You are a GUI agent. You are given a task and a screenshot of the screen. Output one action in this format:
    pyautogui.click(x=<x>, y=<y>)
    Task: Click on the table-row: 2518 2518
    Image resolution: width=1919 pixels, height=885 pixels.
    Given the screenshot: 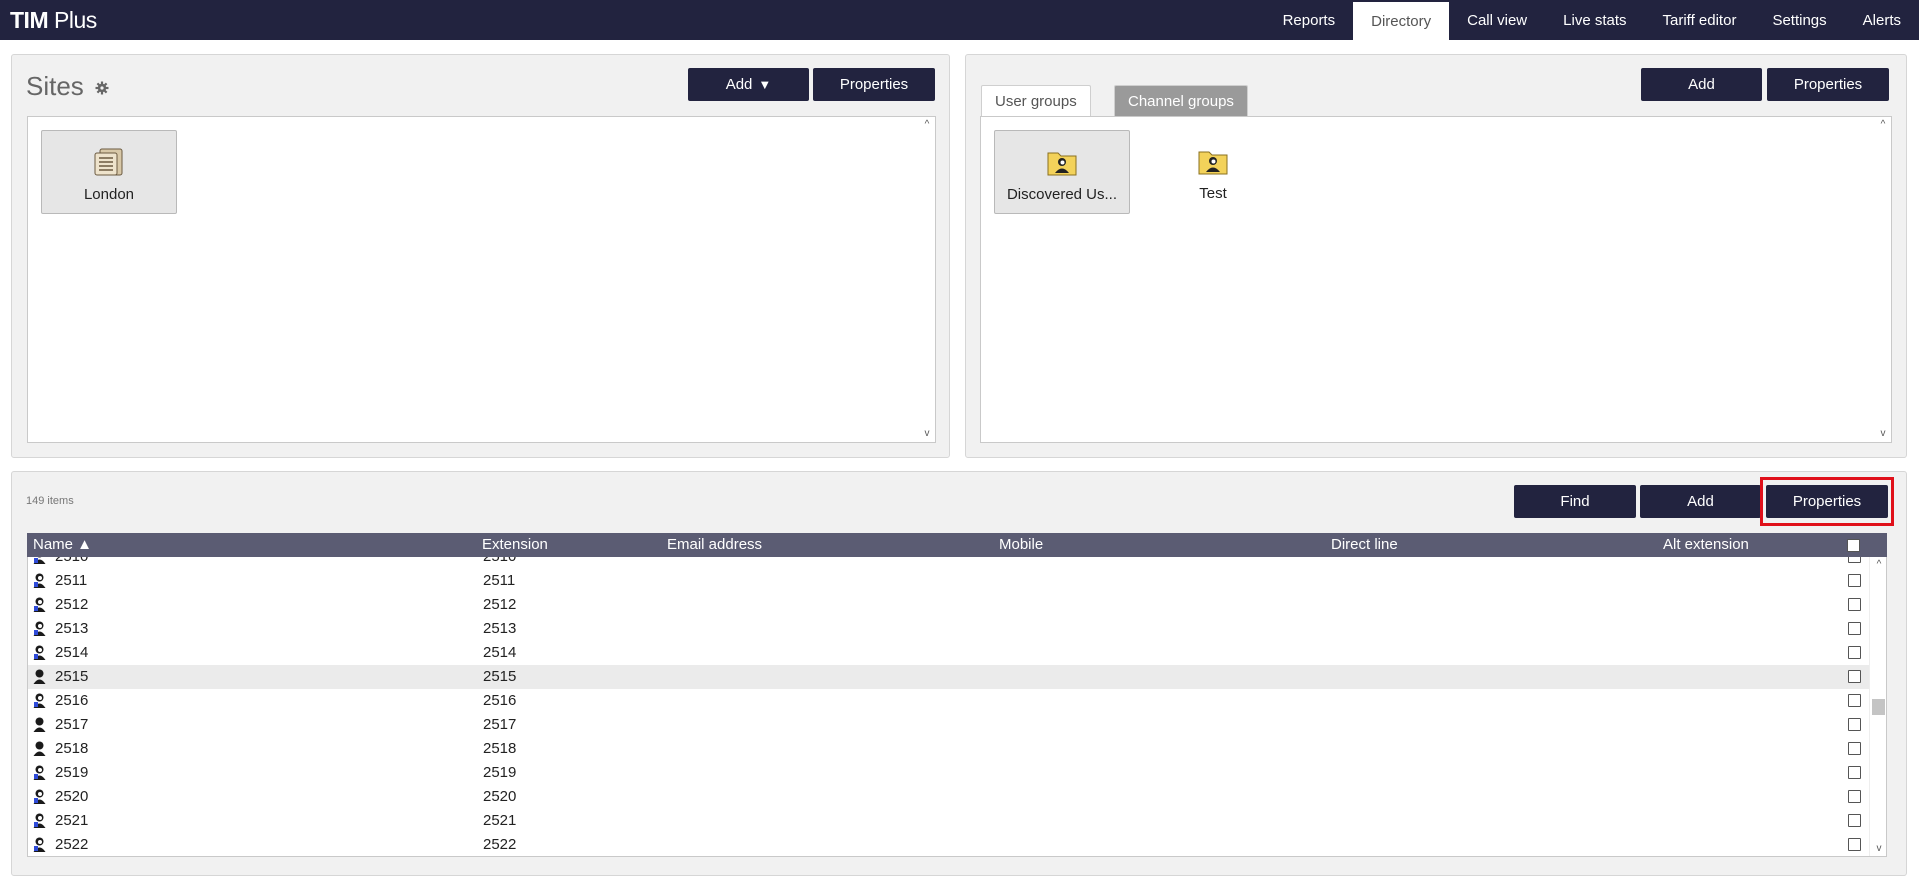 What is the action you would take?
    pyautogui.click(x=949, y=749)
    